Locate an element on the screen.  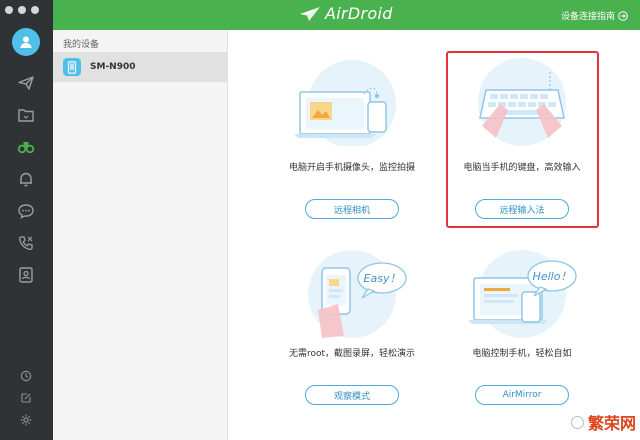
binoculars-icon is located at coordinates (26, 148).